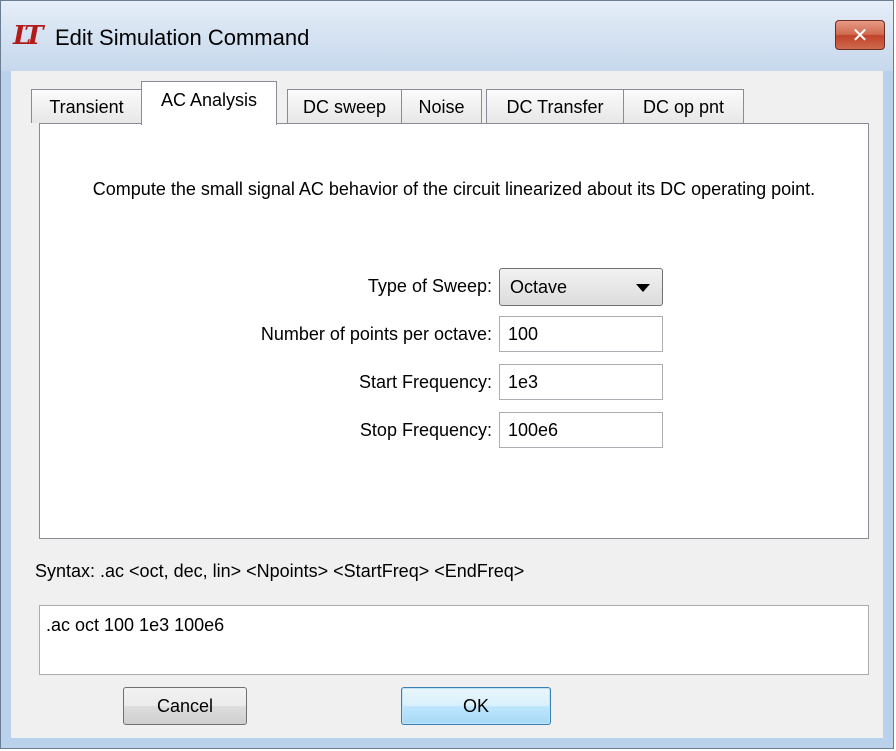  I want to click on close-button: ✕, so click(860, 35).